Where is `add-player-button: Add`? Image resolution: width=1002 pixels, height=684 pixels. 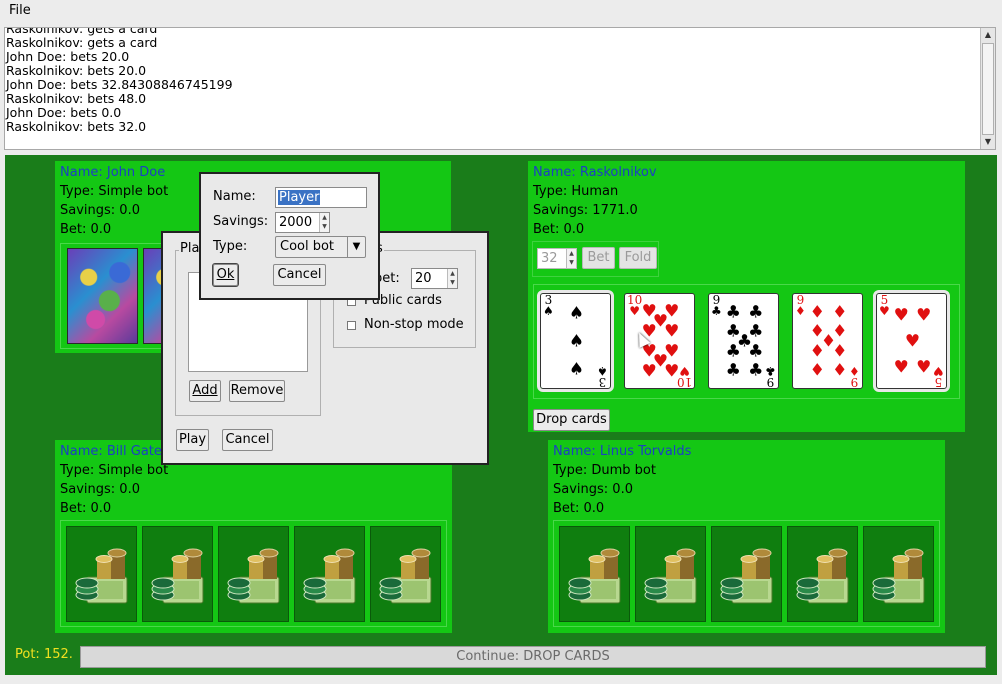 add-player-button: Add is located at coordinates (205, 391).